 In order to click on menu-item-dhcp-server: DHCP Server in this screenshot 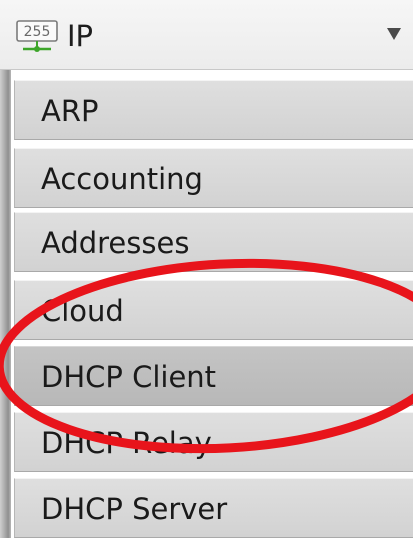, I will do `click(213, 508)`.